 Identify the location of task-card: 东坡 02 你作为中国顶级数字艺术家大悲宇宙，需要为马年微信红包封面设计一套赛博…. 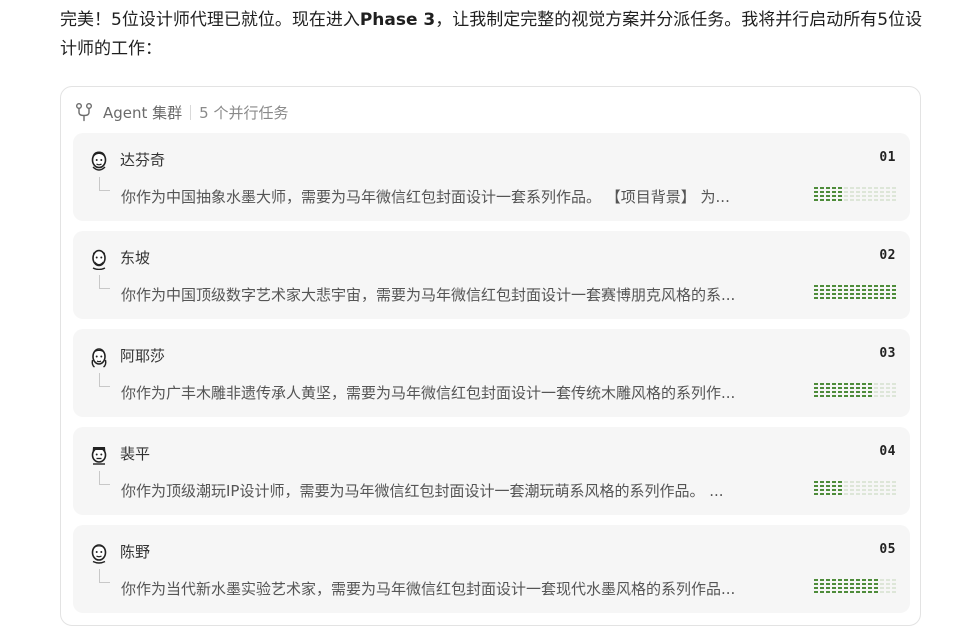
(491, 275).